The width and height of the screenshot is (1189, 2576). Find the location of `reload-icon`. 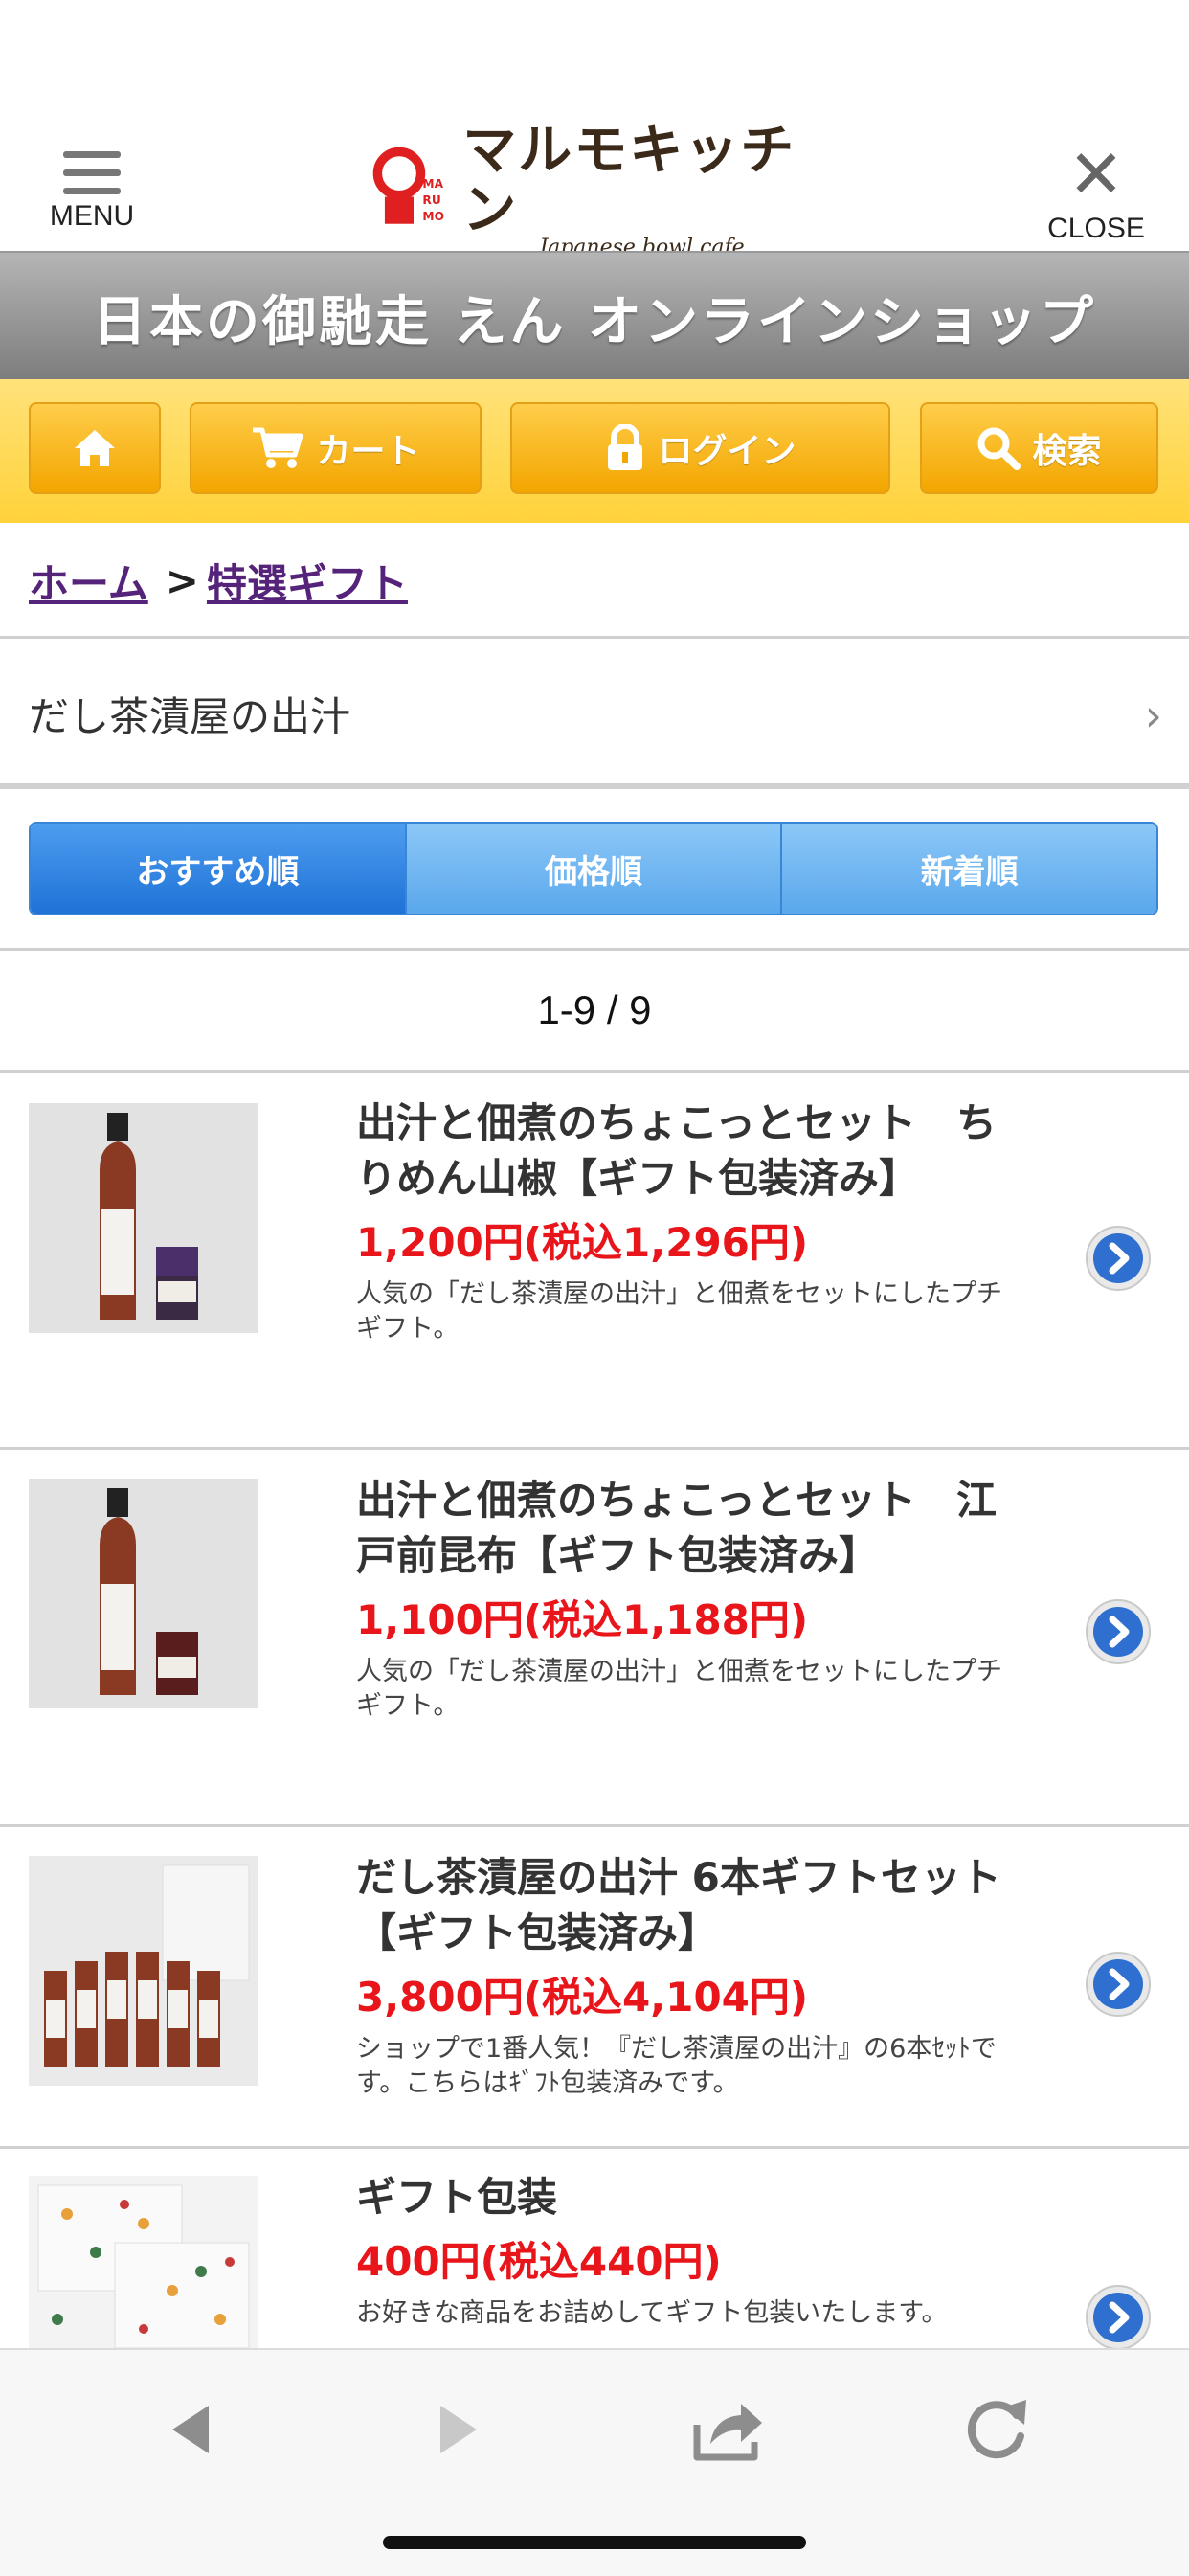

reload-icon is located at coordinates (996, 2429).